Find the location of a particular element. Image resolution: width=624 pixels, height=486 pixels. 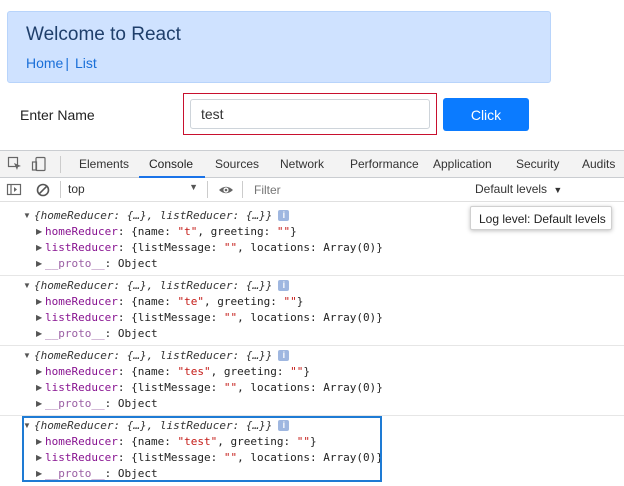

filter-input is located at coordinates (359, 190).